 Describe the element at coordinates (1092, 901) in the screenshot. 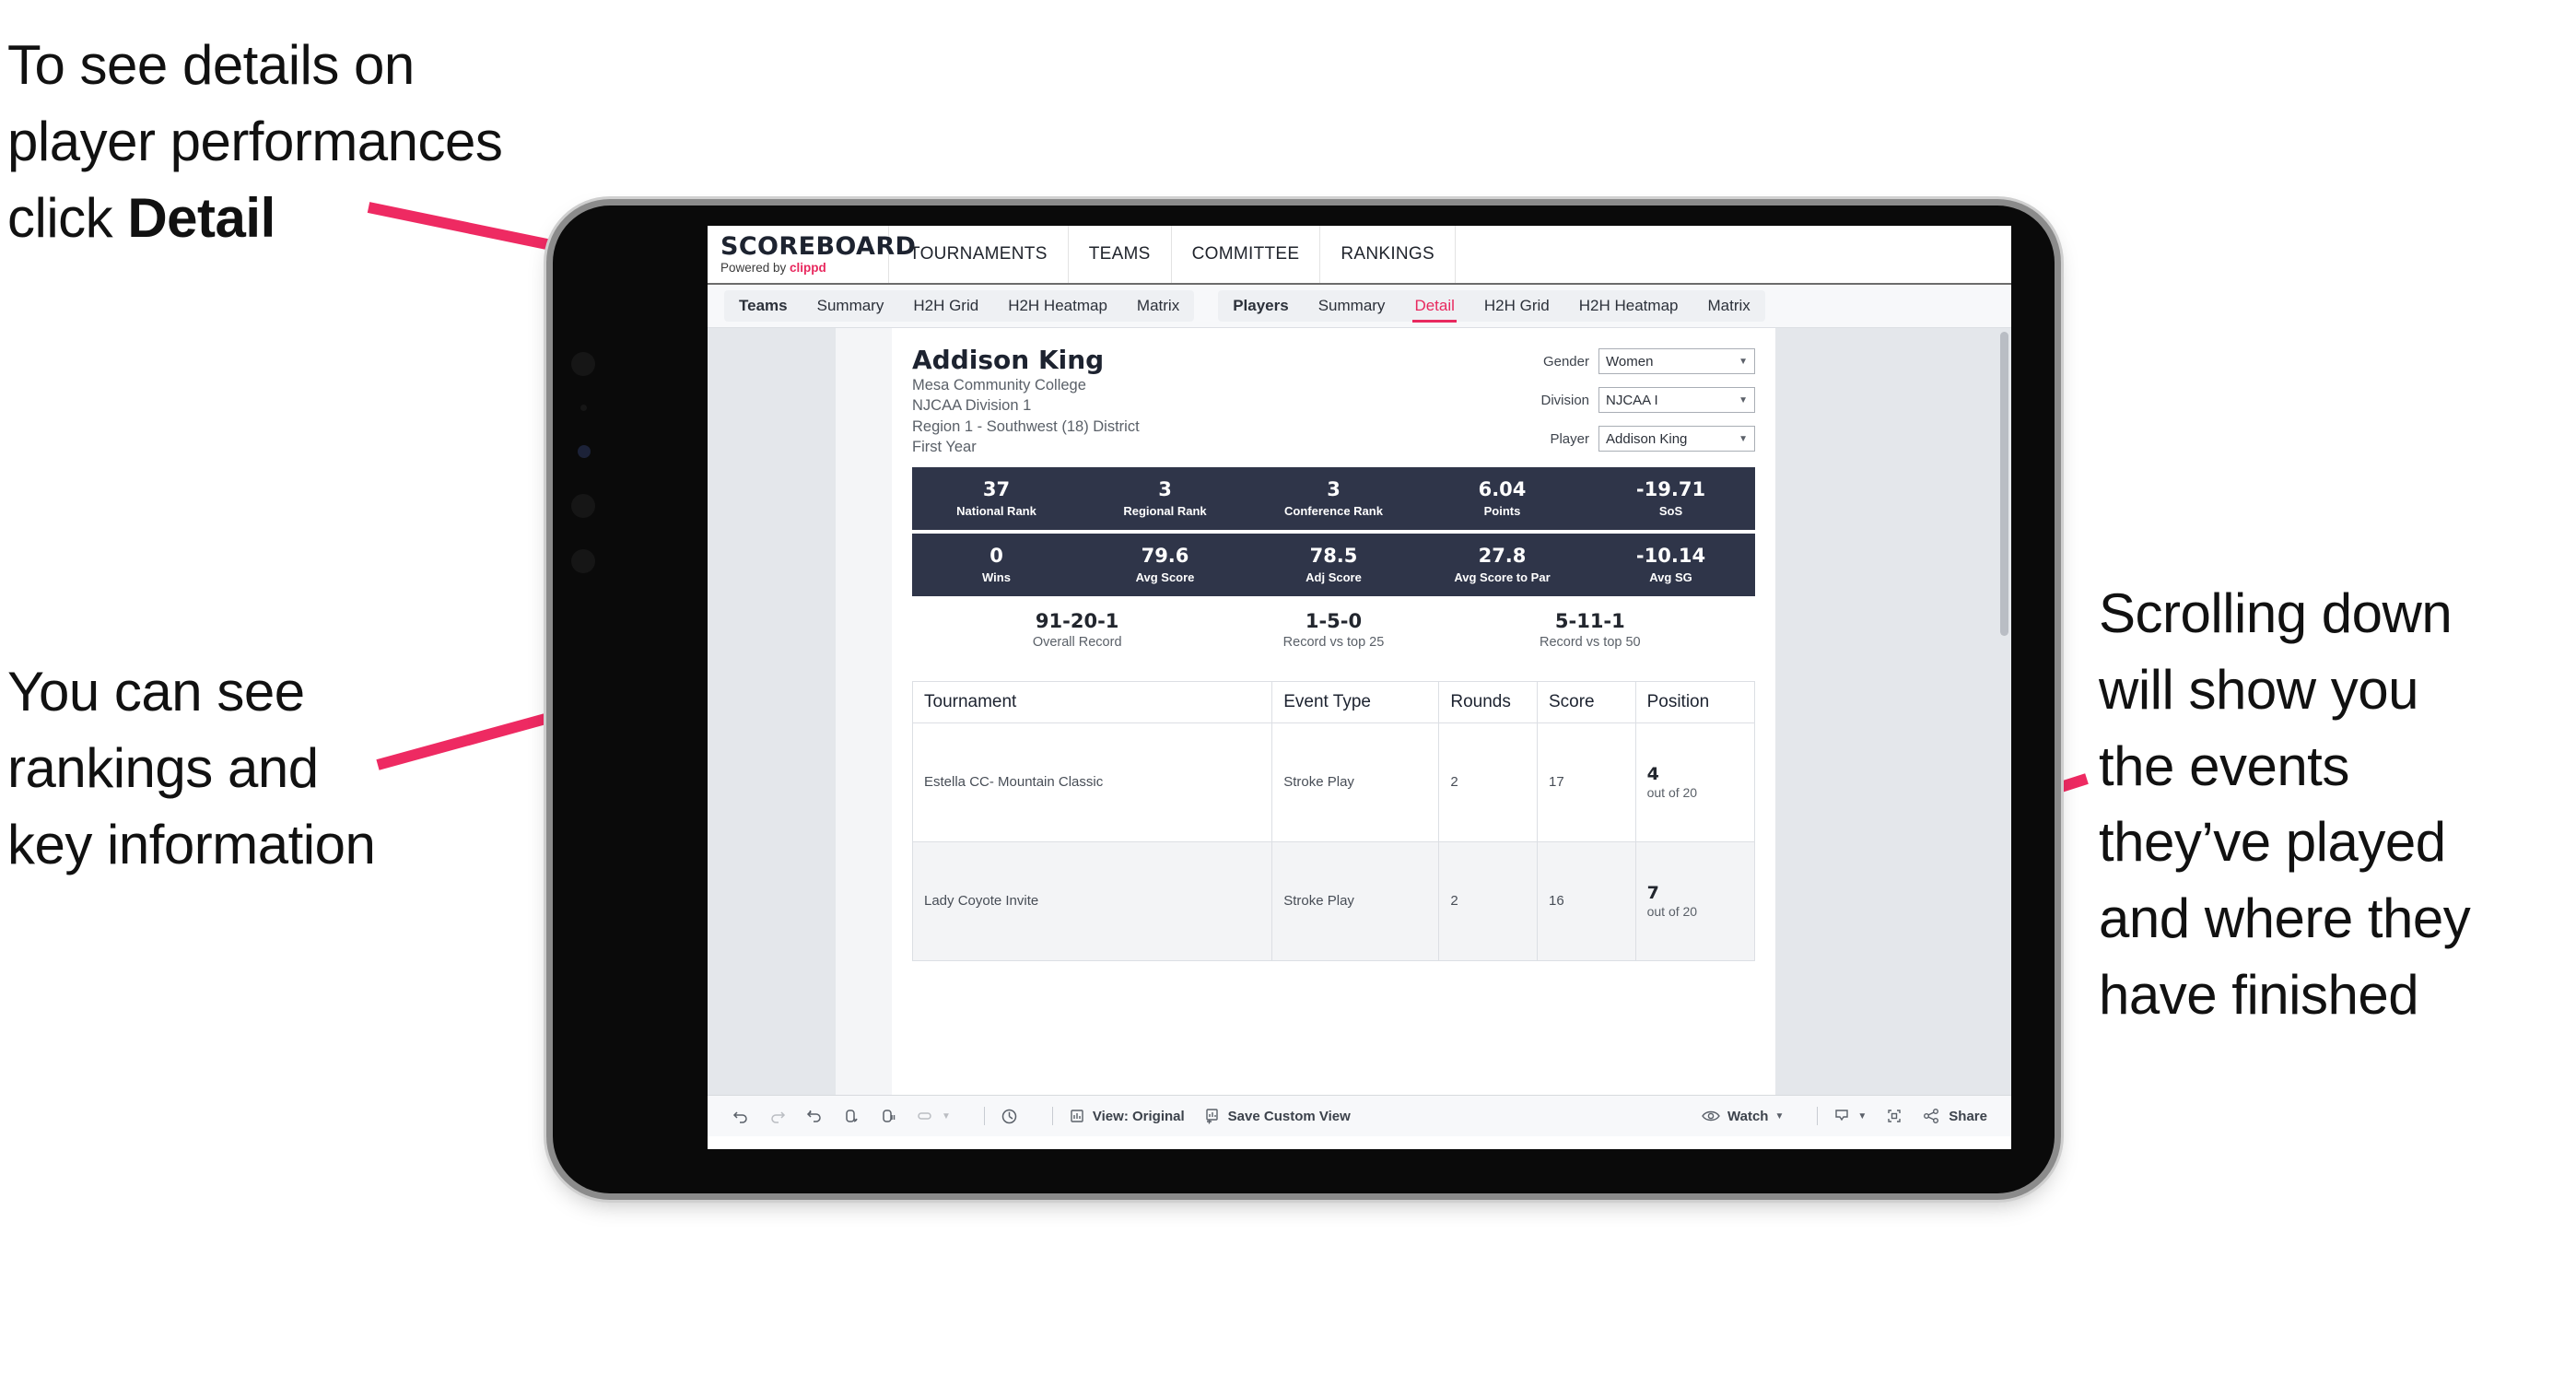

I see `cell-tournament: Lady Coyote Invite` at that location.